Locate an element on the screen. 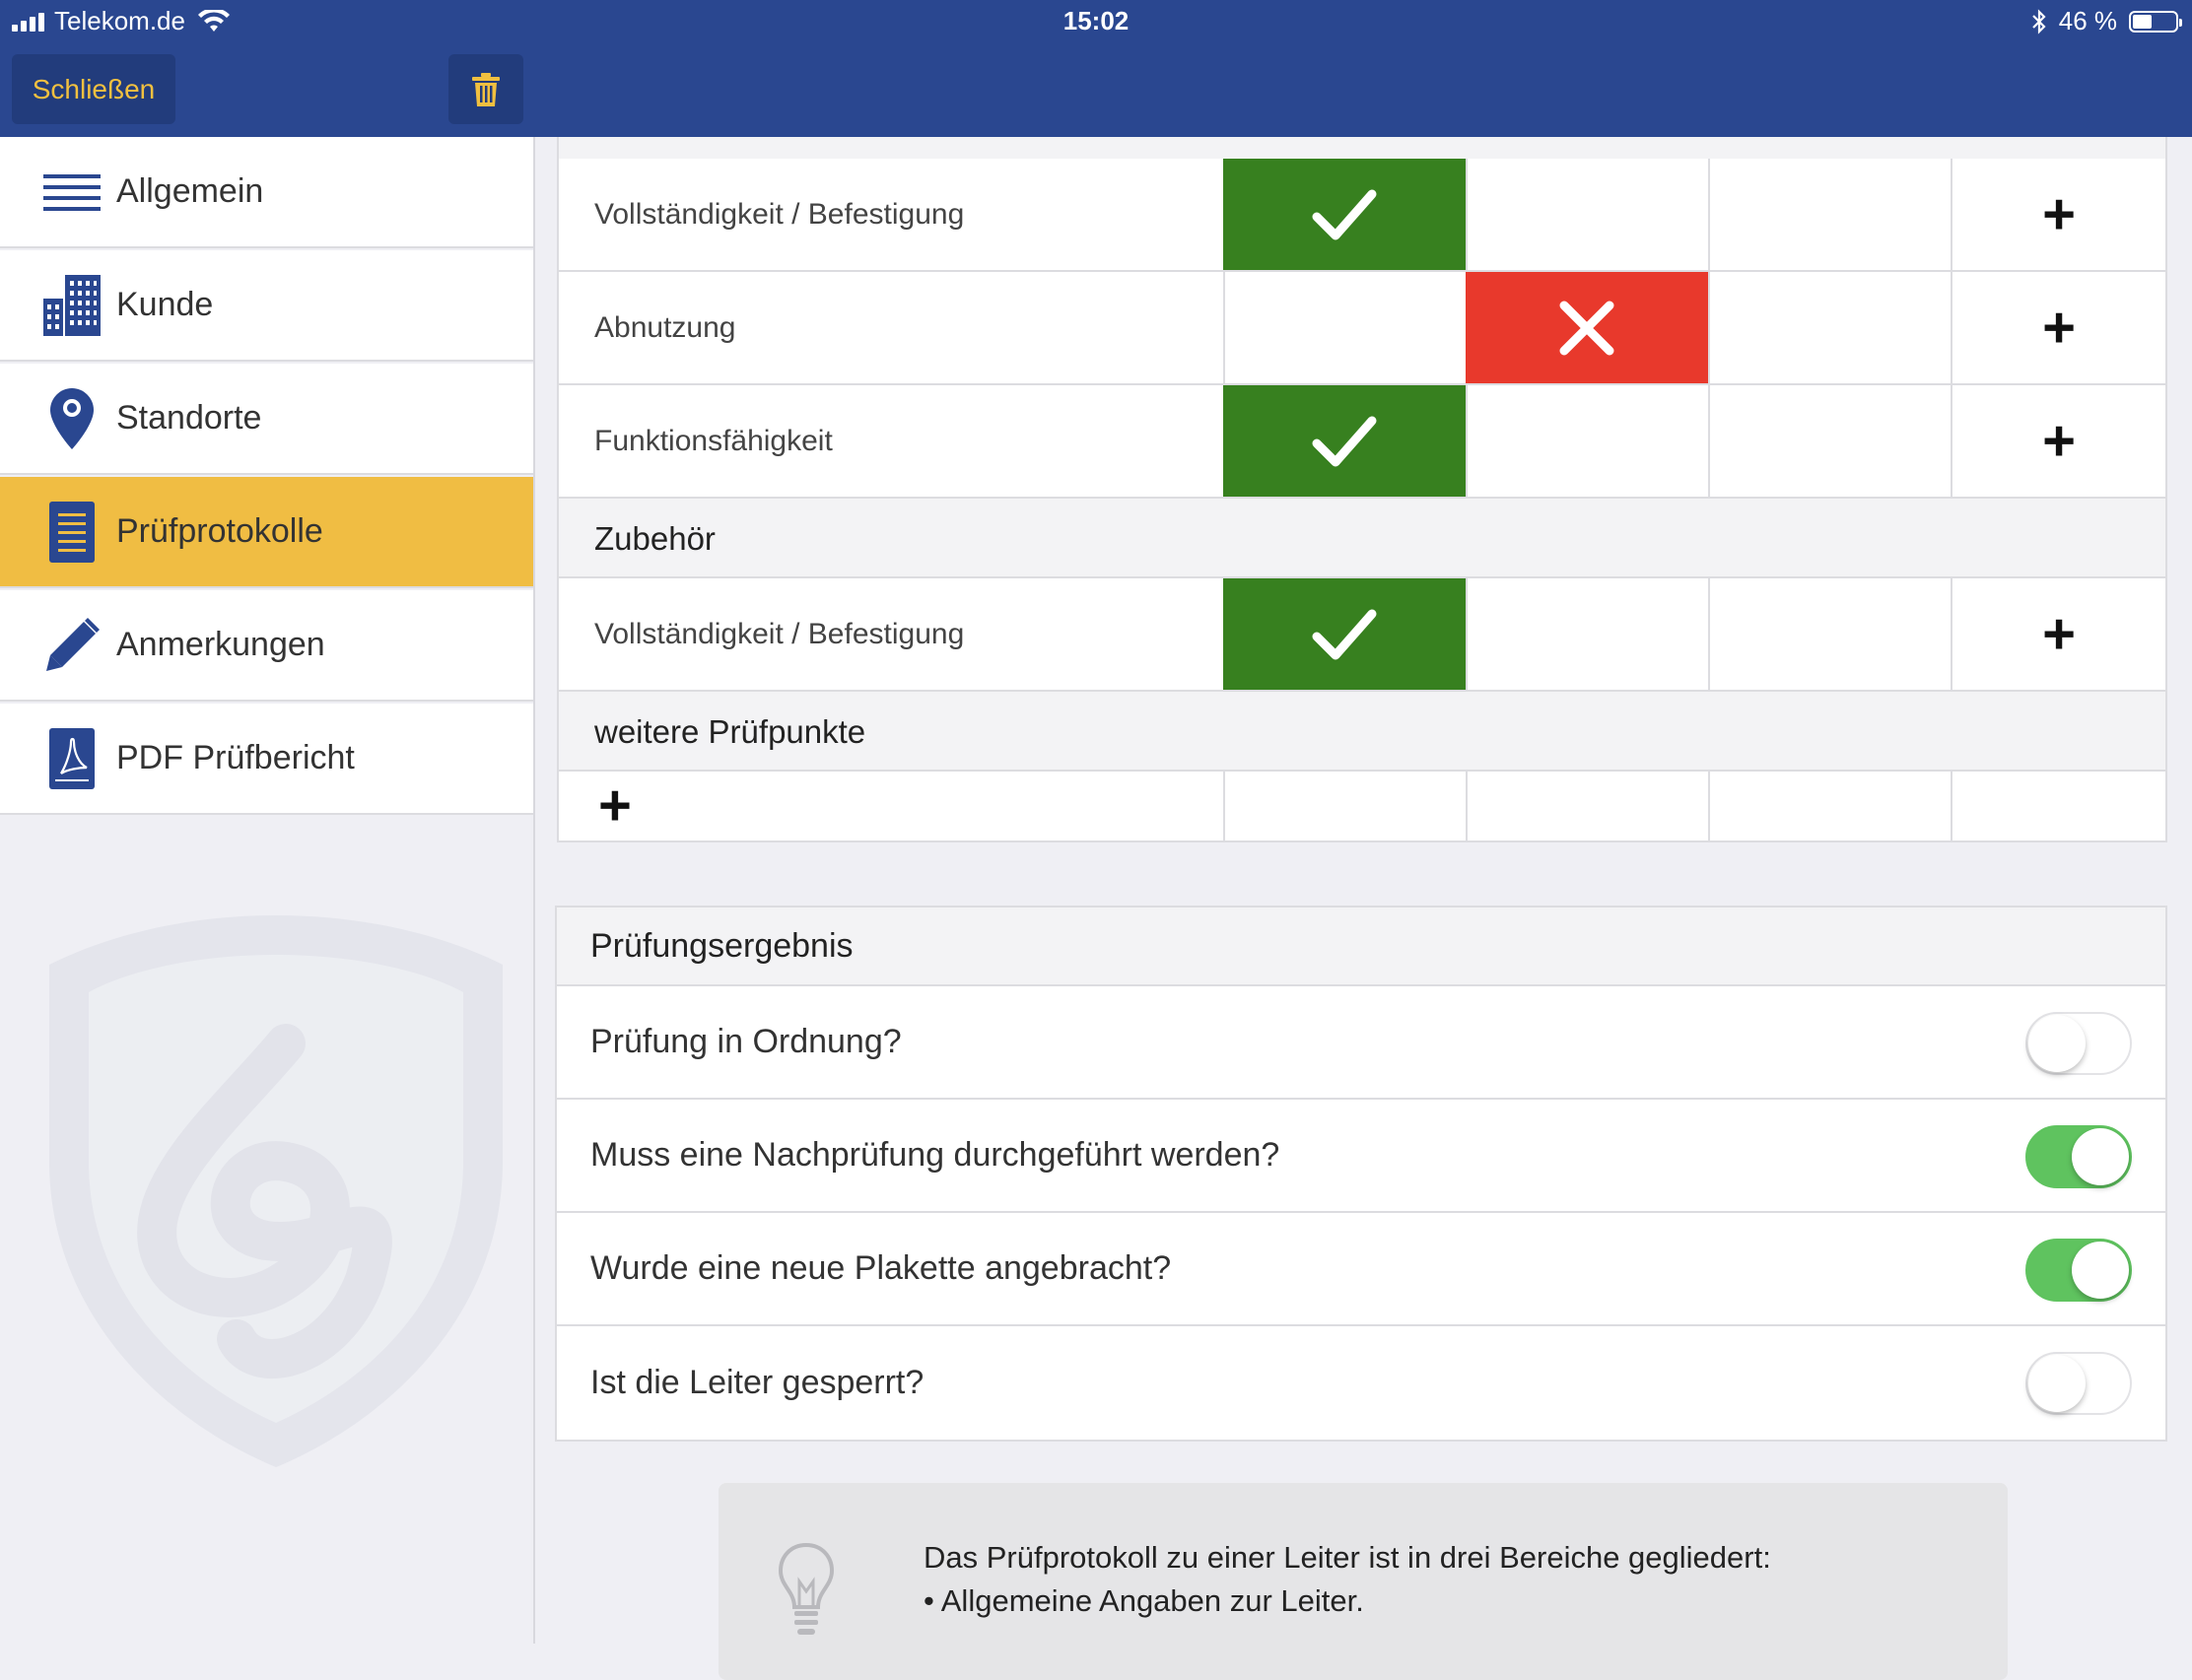 This screenshot has width=2192, height=1680. toggle-nachpruefung is located at coordinates (2078, 1156).